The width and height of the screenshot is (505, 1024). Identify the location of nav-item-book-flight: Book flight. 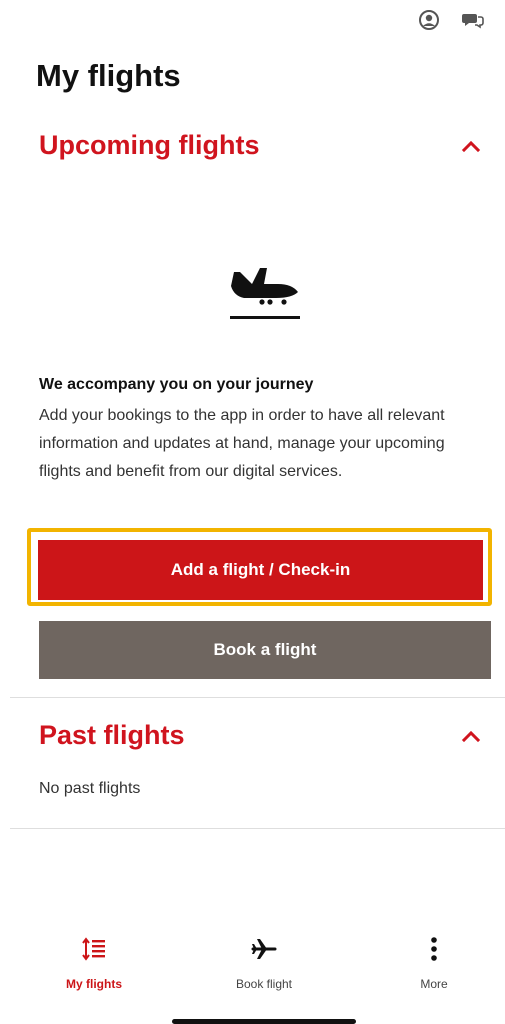
(264, 963).